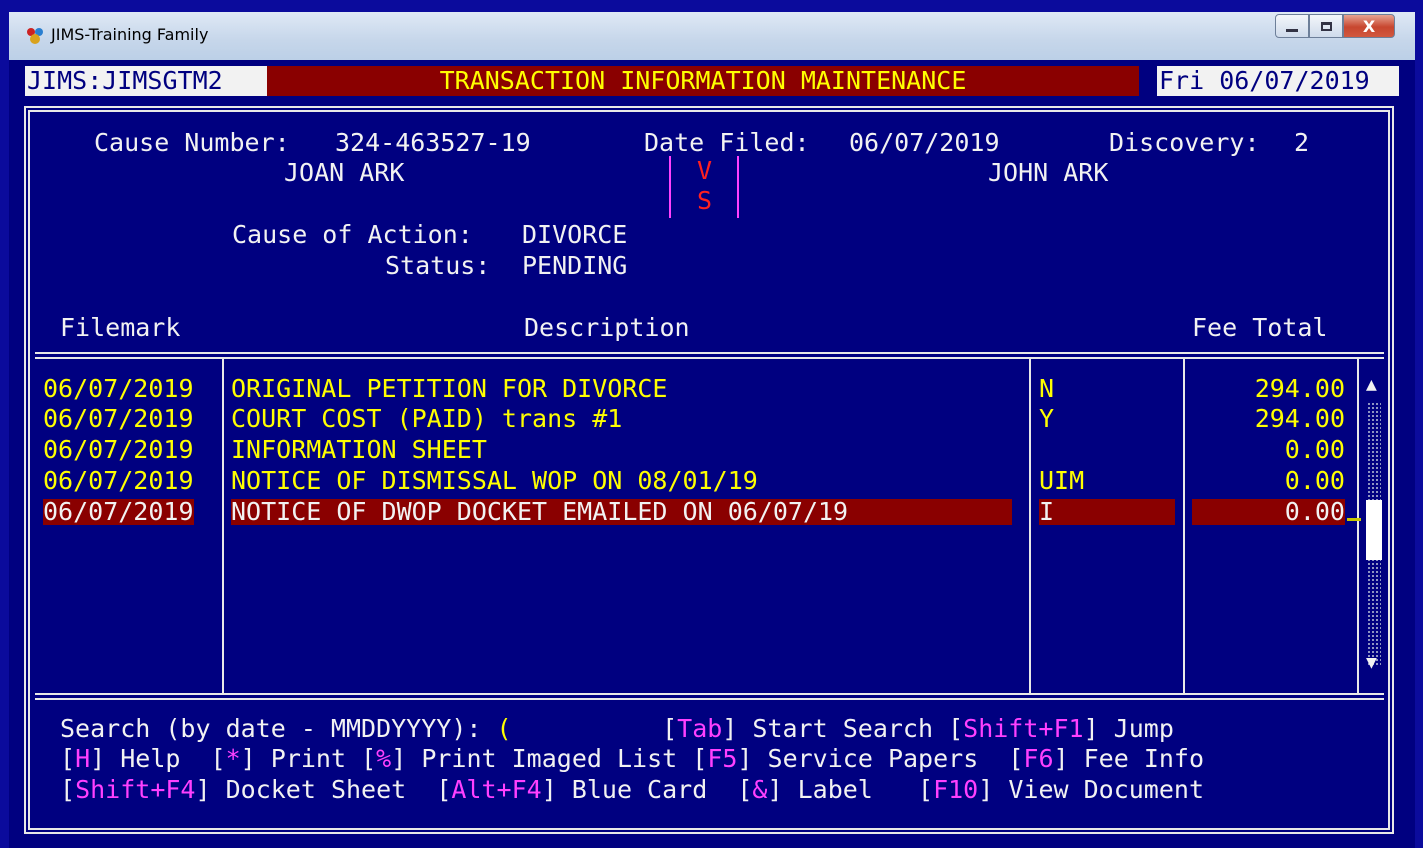  I want to click on docket-sheet-command: Docket Sheet, so click(316, 789).